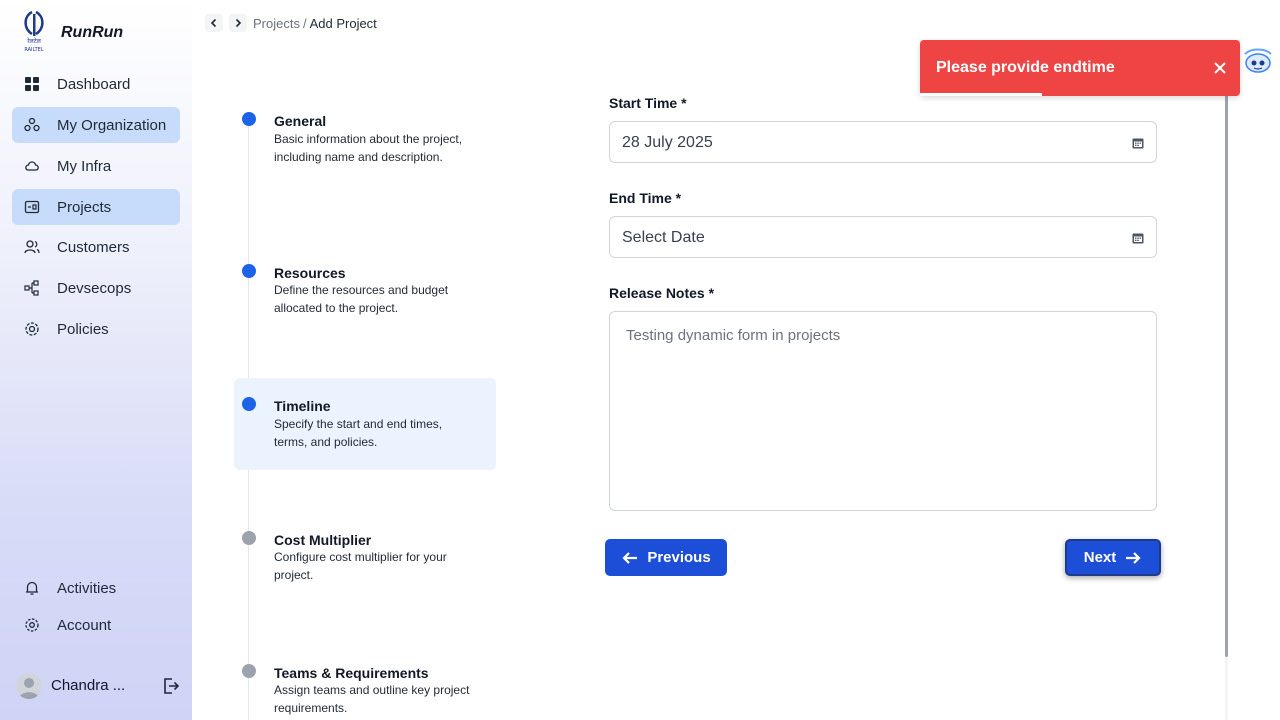 The width and height of the screenshot is (1280, 720). I want to click on sidebar-item-activities: Activities, so click(96, 588).